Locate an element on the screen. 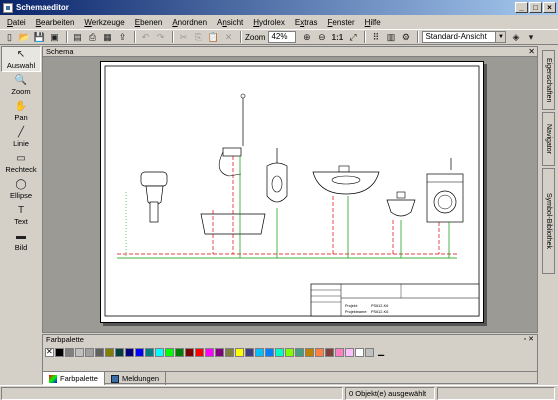  save-all-icon: ▣ is located at coordinates (54, 37).